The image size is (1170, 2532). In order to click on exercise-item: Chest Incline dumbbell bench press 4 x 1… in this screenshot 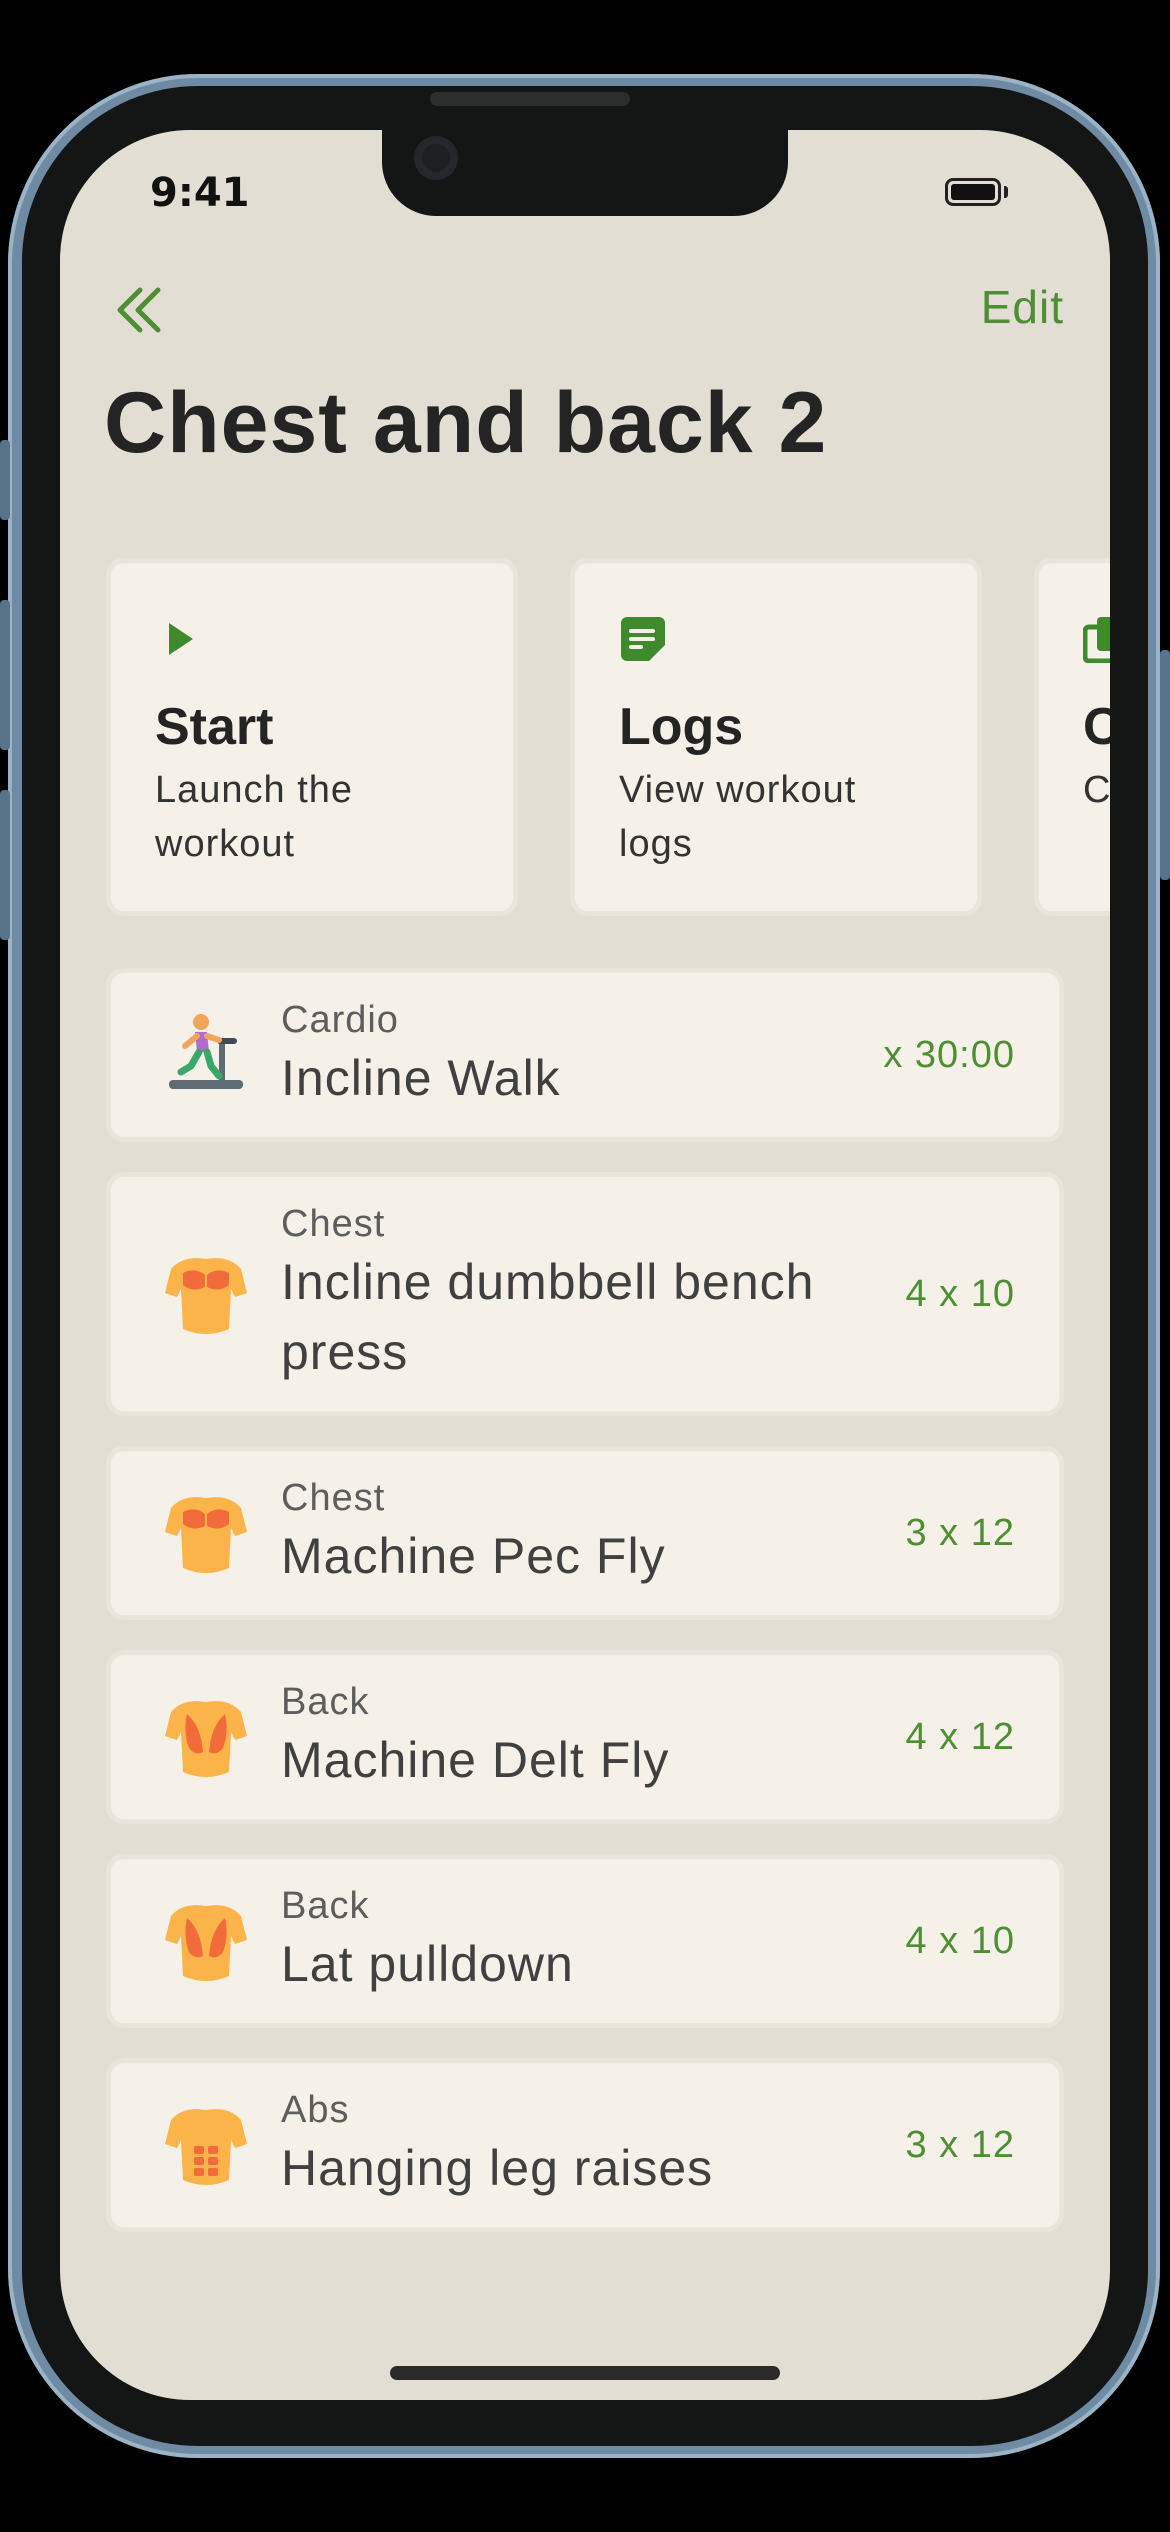, I will do `click(585, 1294)`.